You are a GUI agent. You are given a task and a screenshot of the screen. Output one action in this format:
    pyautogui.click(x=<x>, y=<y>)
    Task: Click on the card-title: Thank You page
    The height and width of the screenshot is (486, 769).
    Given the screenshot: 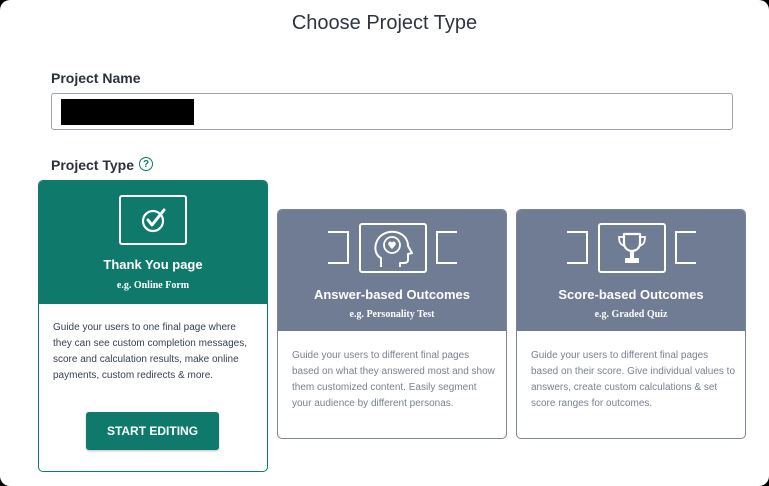 What is the action you would take?
    pyautogui.click(x=153, y=264)
    